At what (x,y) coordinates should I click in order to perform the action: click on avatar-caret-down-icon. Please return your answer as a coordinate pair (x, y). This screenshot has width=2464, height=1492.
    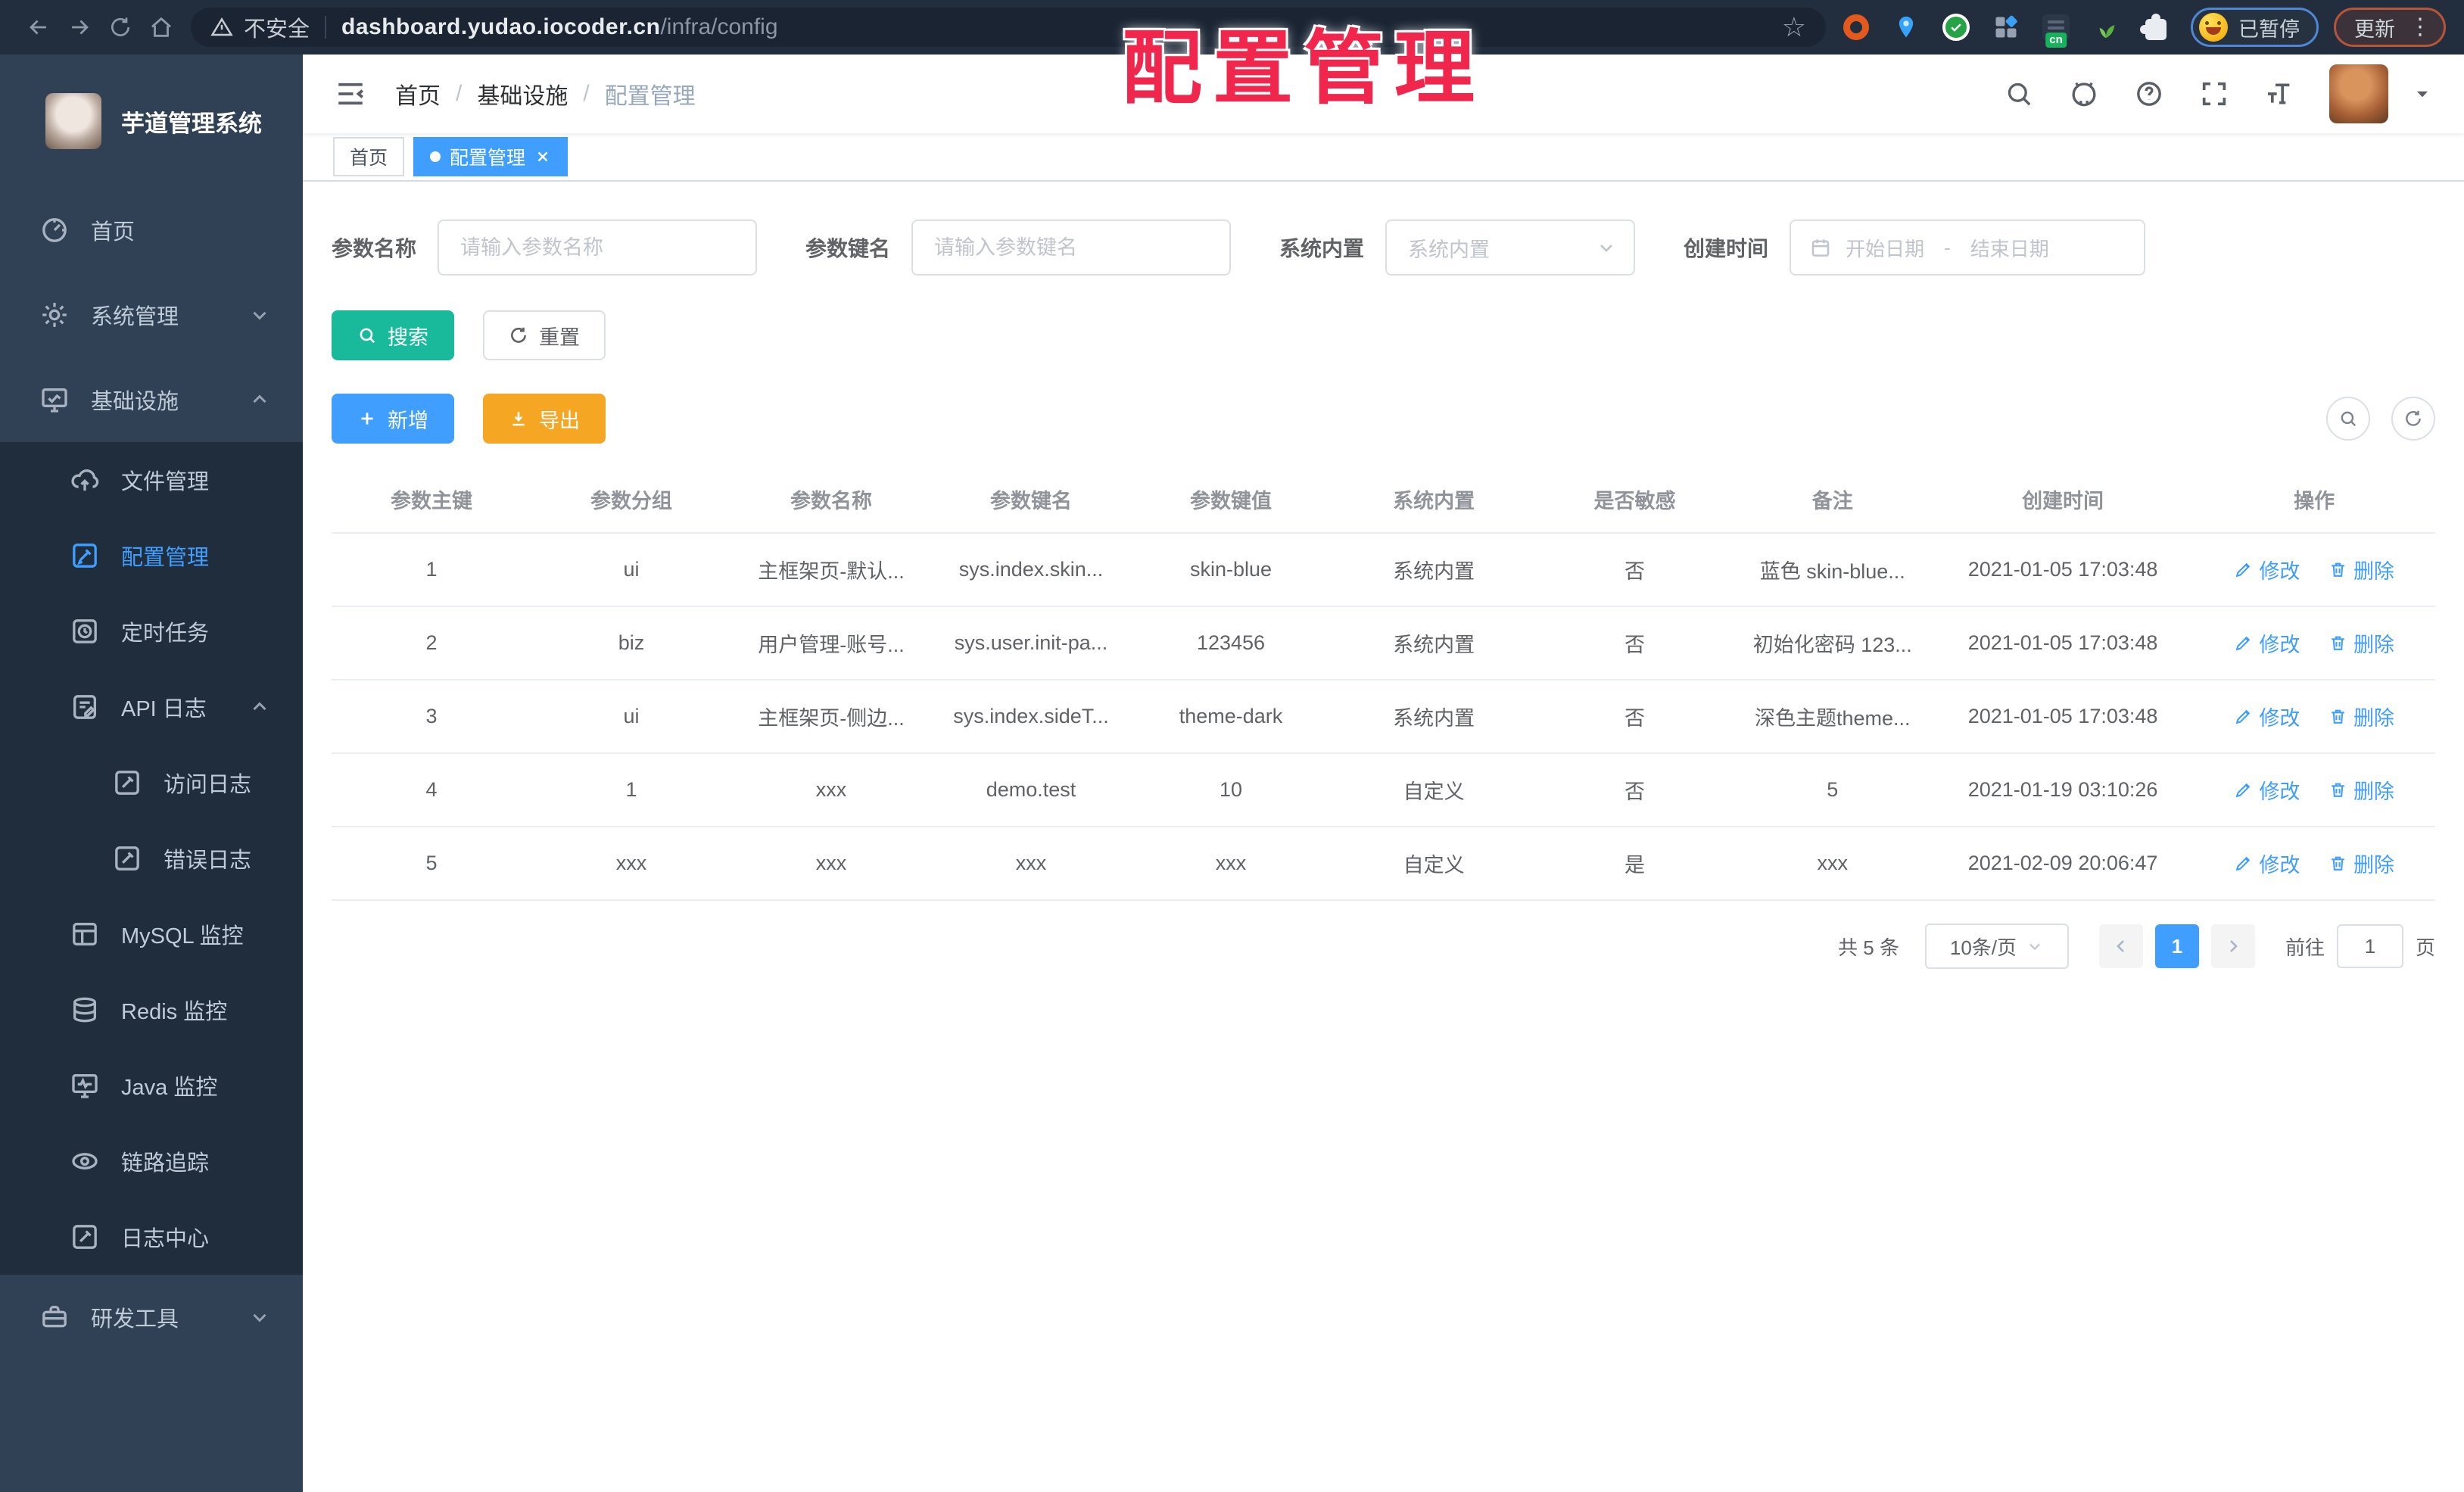
    Looking at the image, I should click on (2422, 94).